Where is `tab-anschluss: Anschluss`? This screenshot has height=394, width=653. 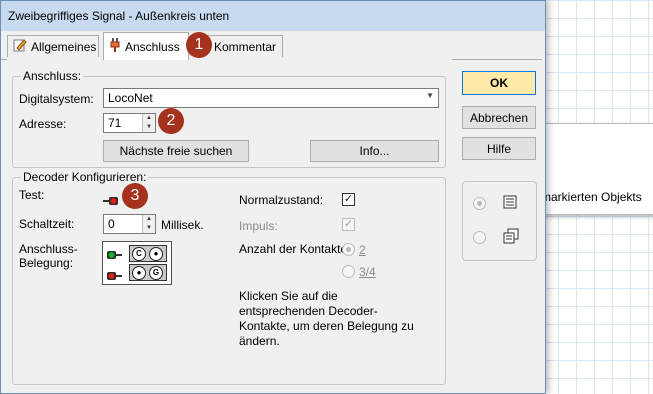
tab-anschluss: Anschluss is located at coordinates (146, 46).